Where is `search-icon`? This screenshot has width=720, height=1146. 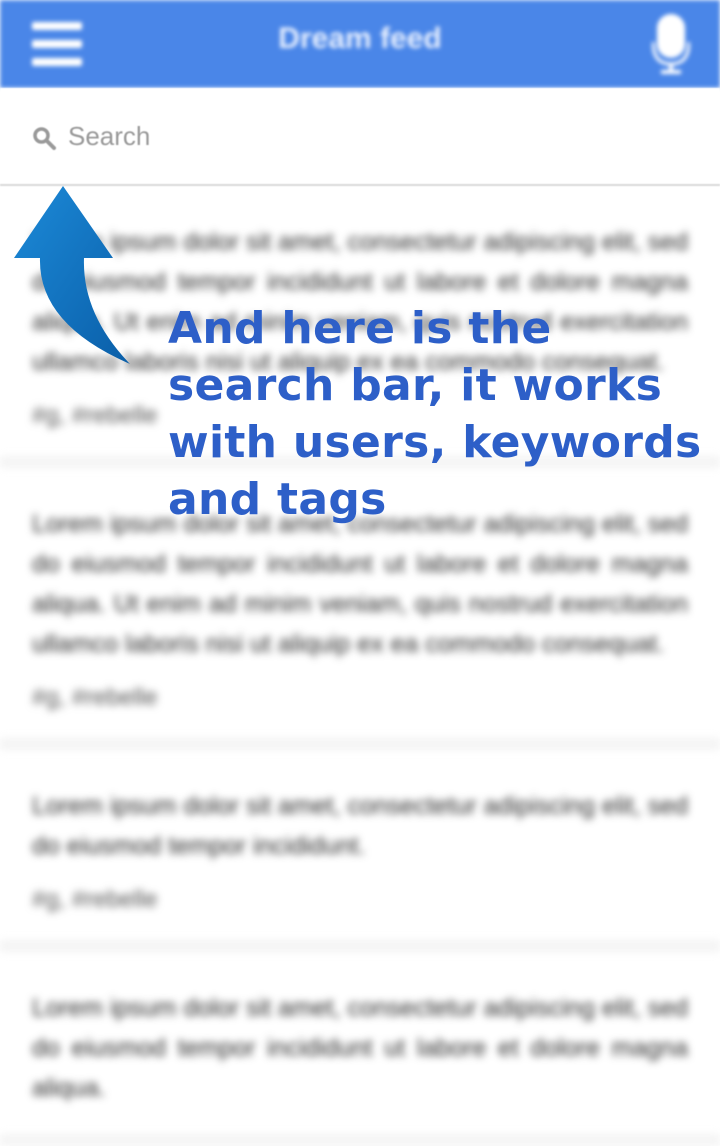
search-icon is located at coordinates (44, 138).